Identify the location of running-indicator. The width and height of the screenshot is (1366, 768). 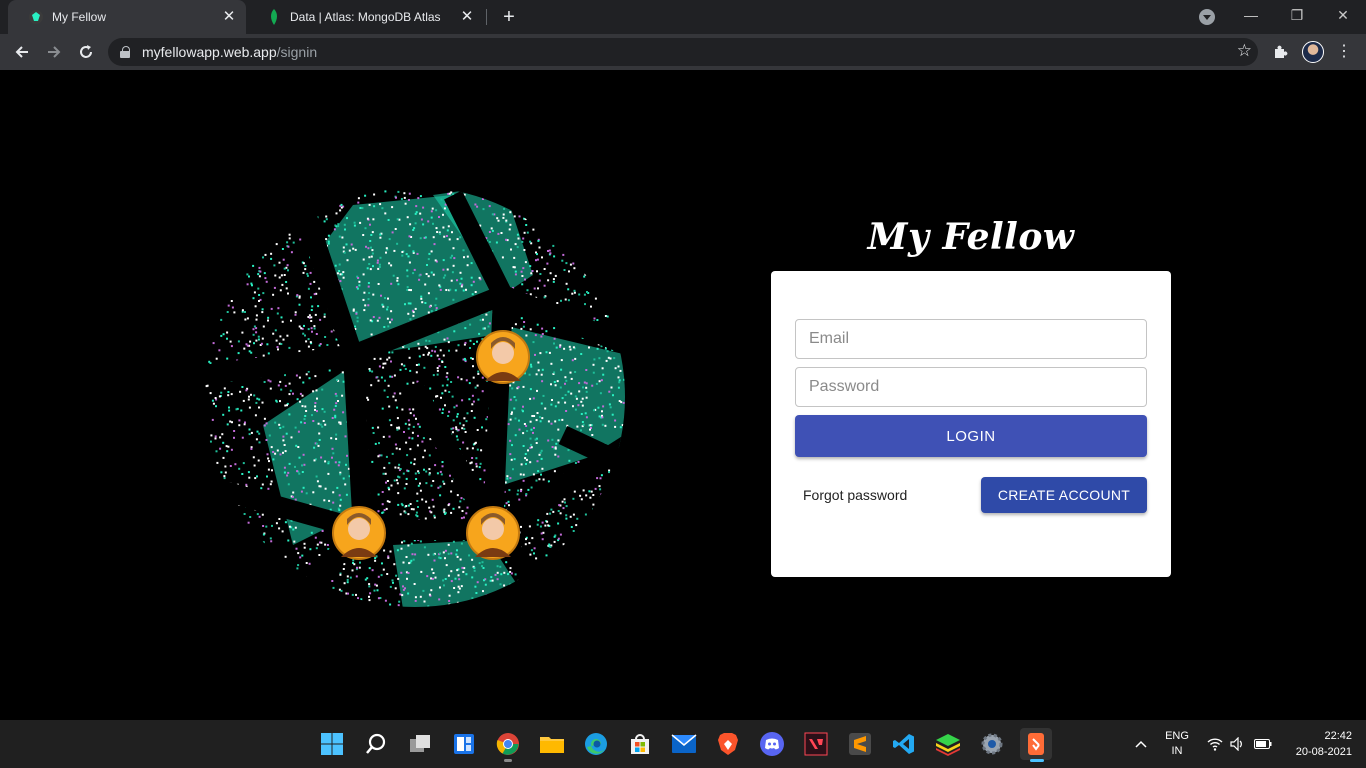
(508, 760).